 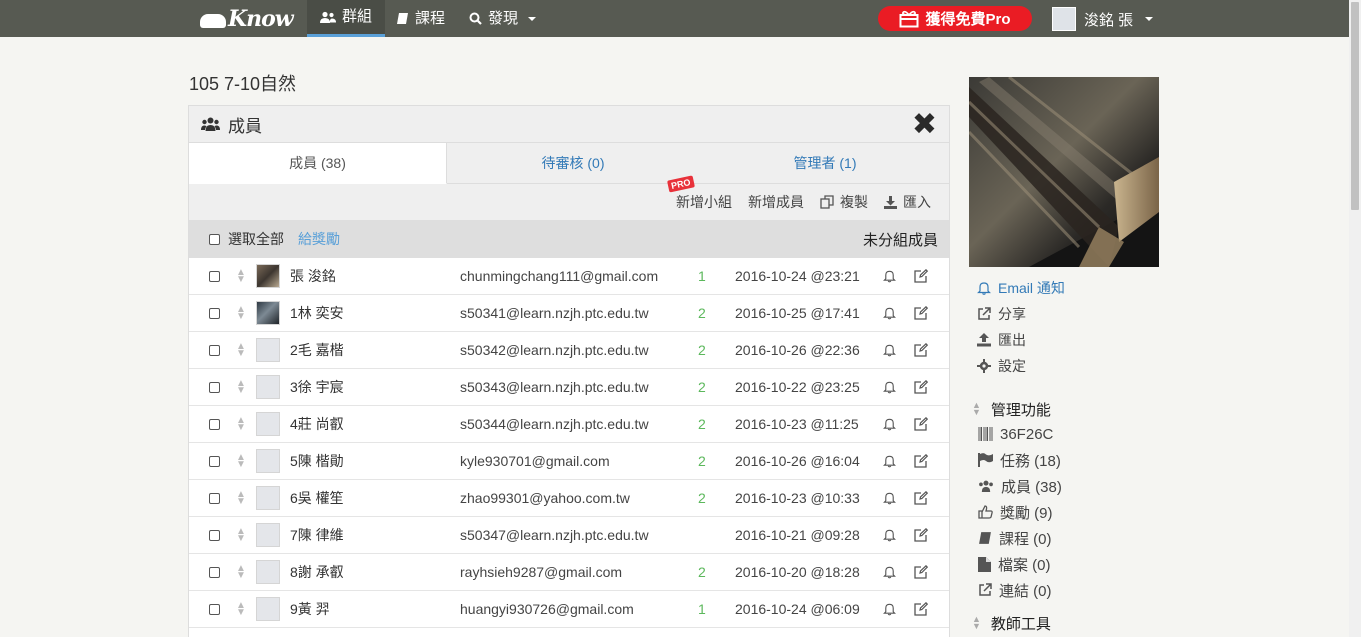 I want to click on admin-item-awards: 獎勵 (9), so click(x=1017, y=512).